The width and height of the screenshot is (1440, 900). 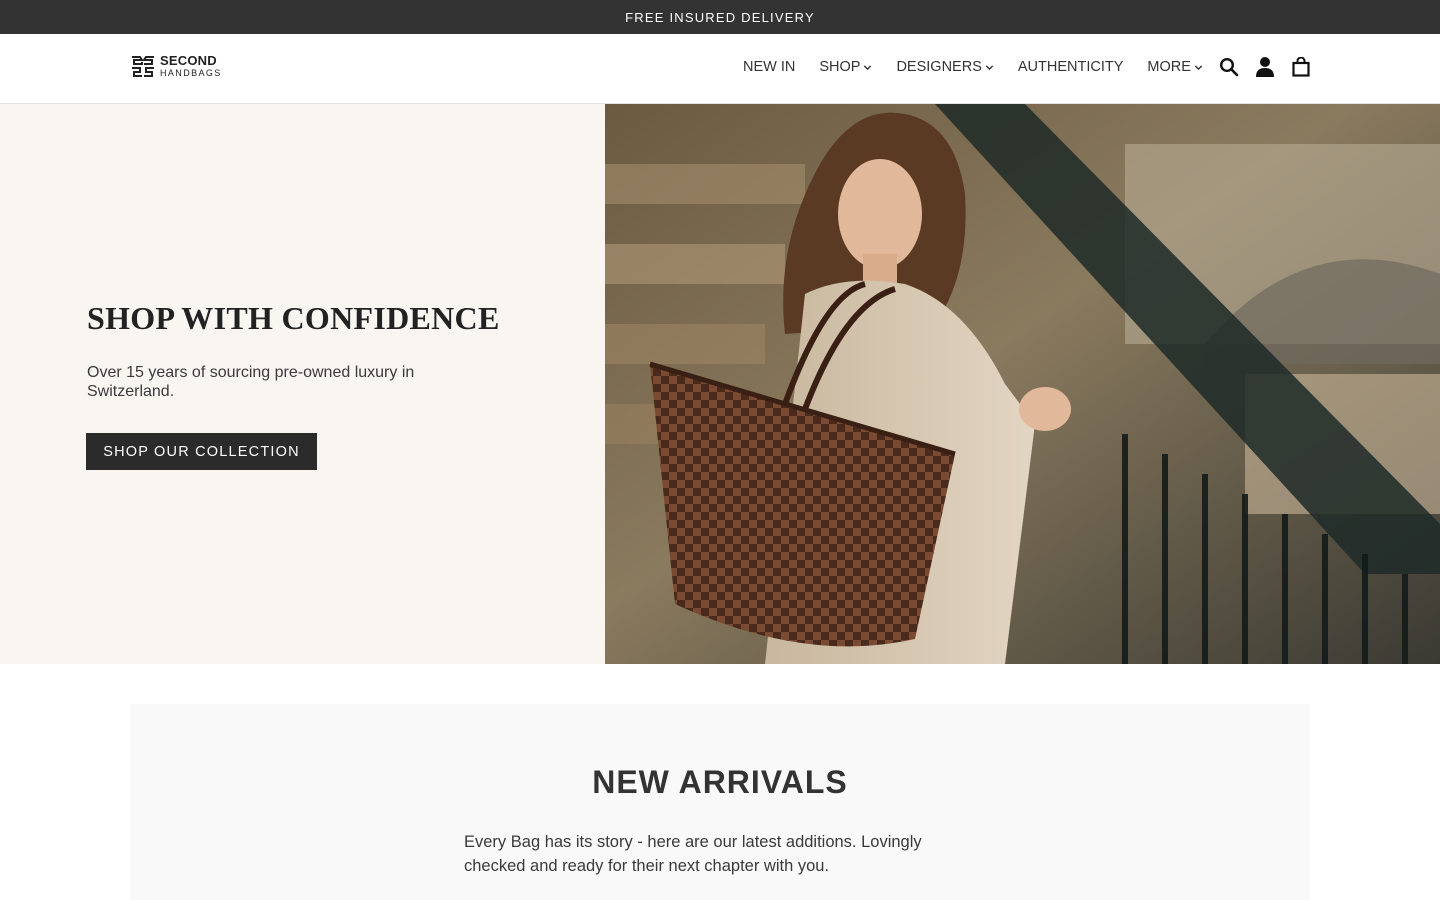 I want to click on announcement-text: FREE INSURED DELIVERY, so click(x=720, y=17).